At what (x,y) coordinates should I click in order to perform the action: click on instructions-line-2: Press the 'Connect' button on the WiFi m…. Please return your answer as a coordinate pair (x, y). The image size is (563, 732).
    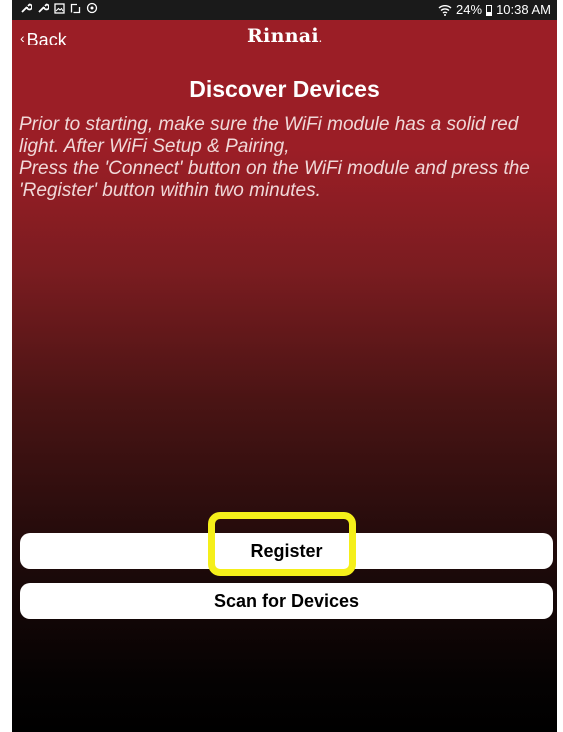
    Looking at the image, I should click on (274, 179).